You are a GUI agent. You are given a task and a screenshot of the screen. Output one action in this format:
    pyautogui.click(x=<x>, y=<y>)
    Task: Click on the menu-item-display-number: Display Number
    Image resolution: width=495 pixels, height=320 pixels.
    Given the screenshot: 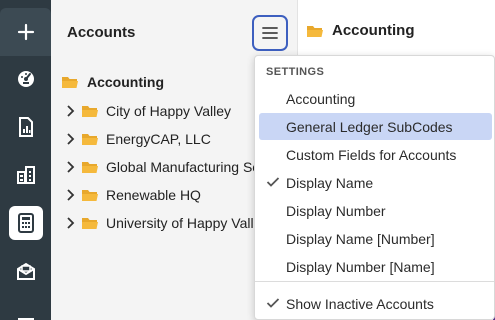 What is the action you would take?
    pyautogui.click(x=375, y=210)
    